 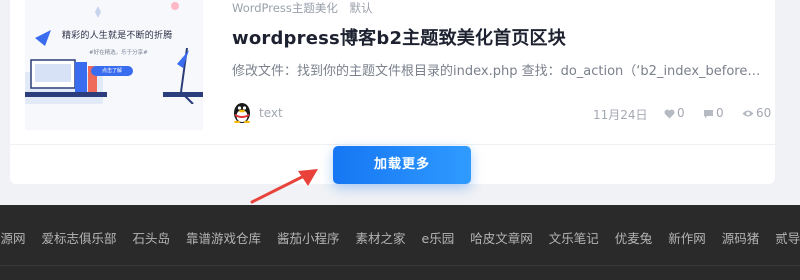 I want to click on footer-link: 素材之家, so click(x=381, y=238).